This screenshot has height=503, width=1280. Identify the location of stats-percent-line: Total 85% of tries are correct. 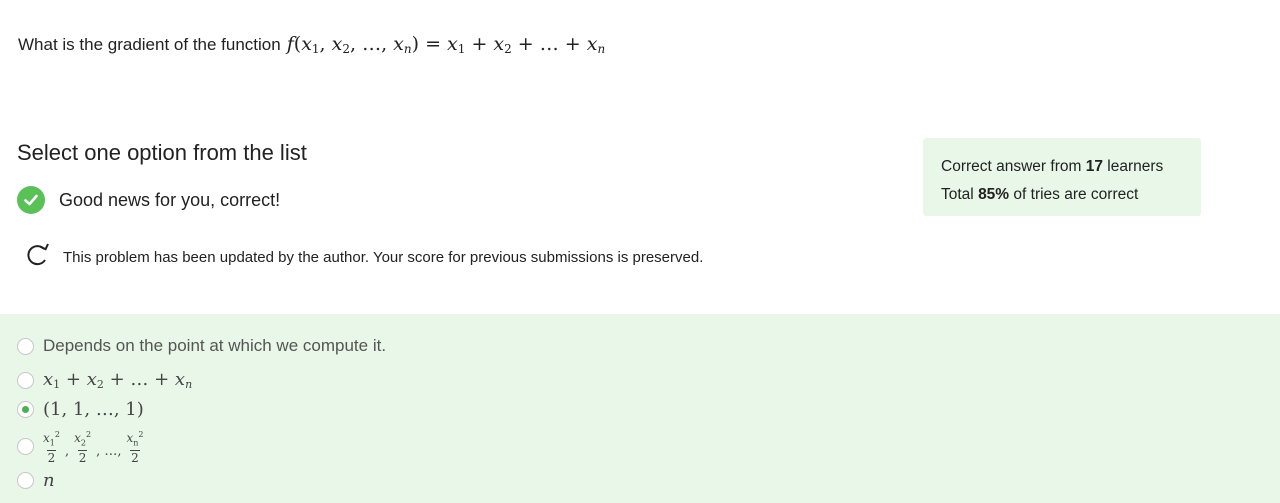
(1040, 194).